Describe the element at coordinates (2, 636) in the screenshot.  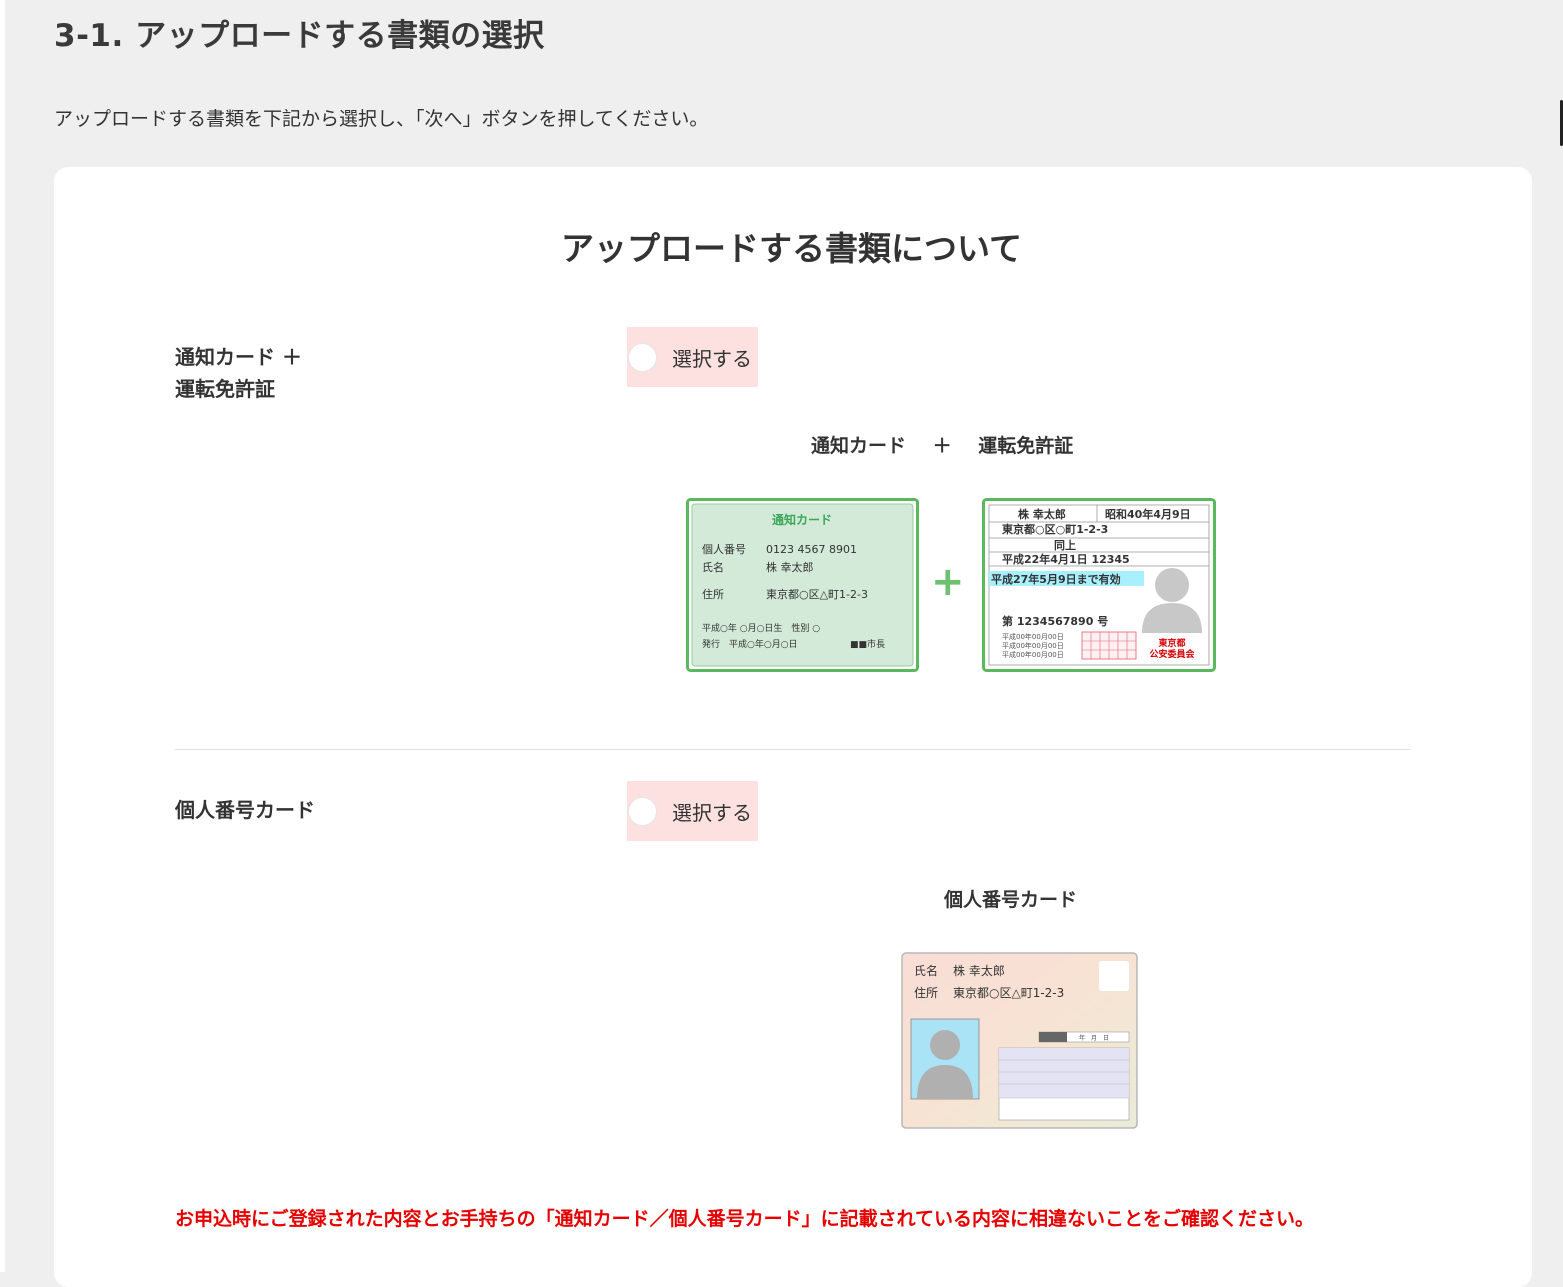
I see `window-edge` at that location.